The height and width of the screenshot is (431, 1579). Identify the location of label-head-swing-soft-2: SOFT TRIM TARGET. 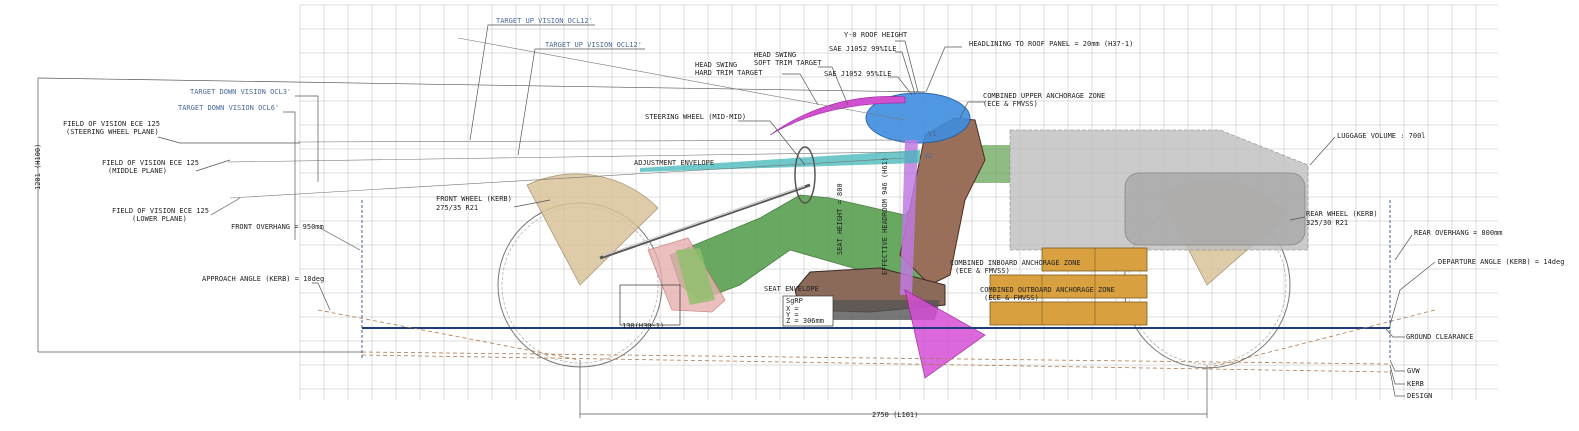
(788, 63).